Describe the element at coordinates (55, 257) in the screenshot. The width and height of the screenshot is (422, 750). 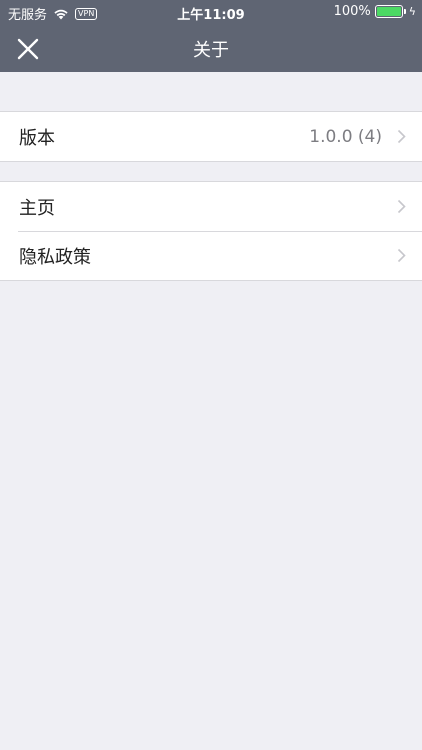
I see `privacy-policy-label: 隐私政策` at that location.